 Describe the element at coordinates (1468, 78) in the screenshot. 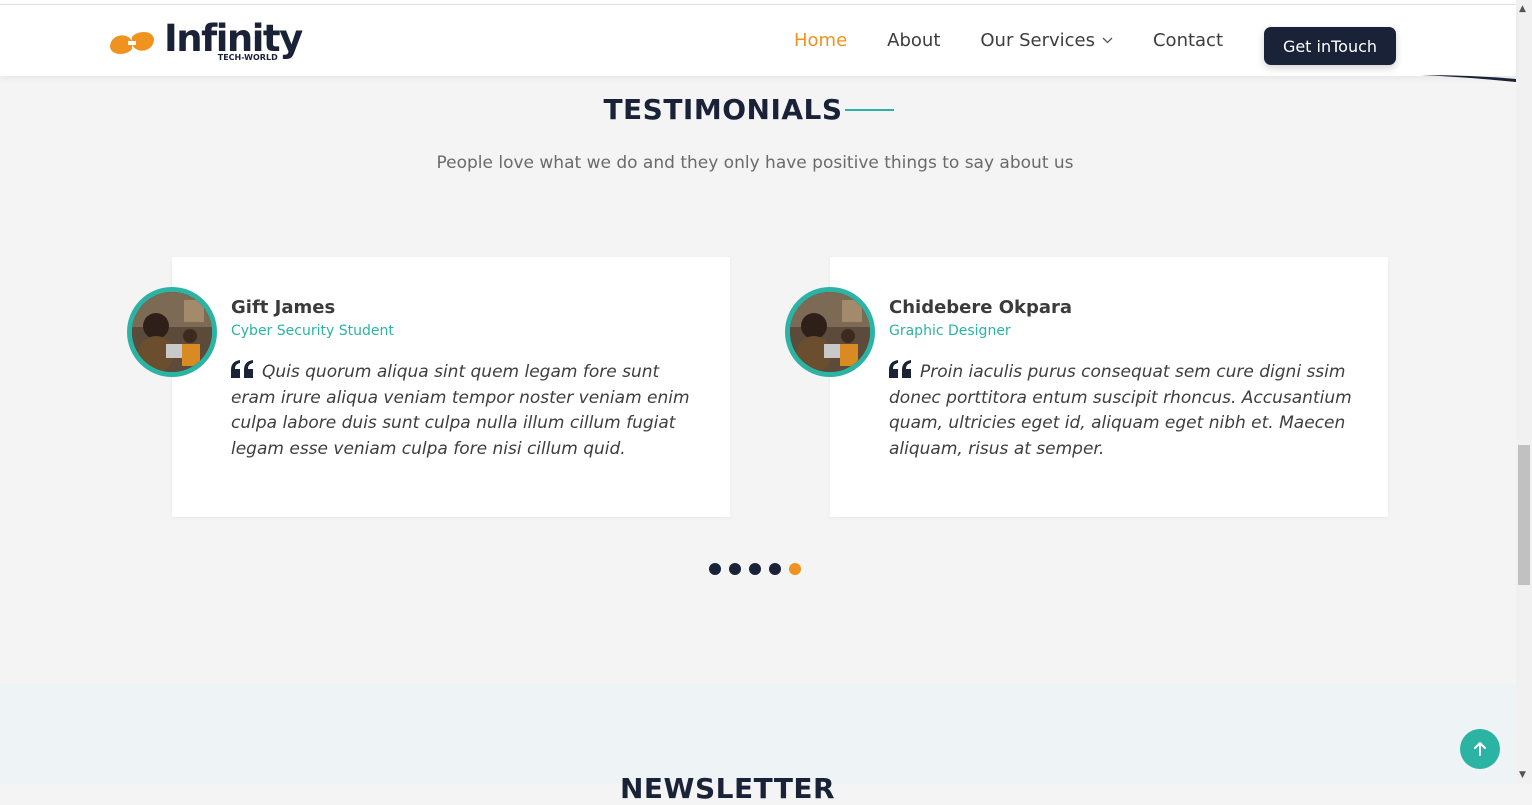

I see `header-decoration` at that location.